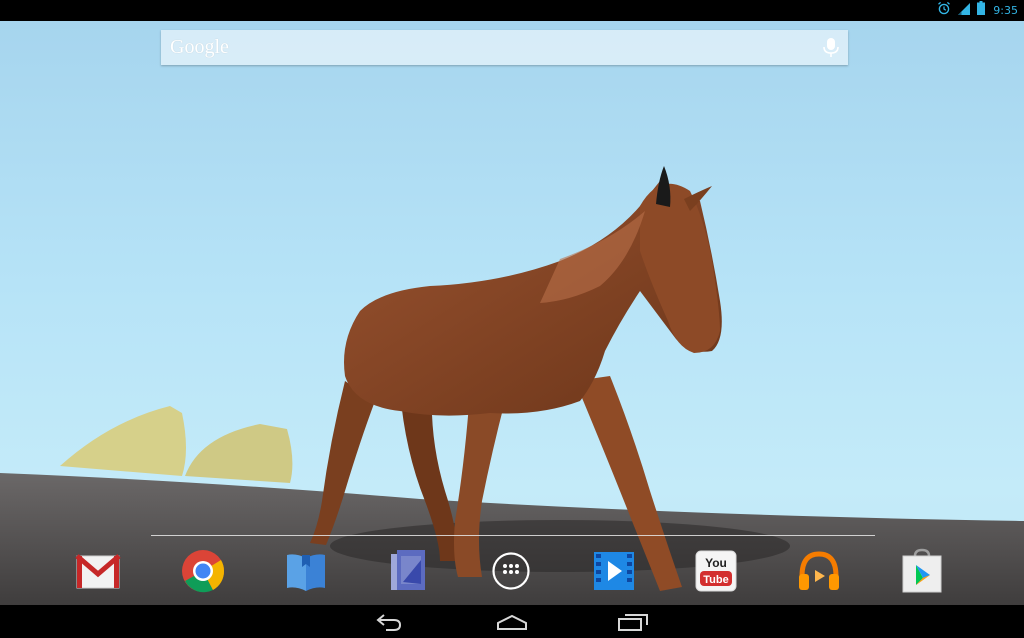  What do you see at coordinates (98, 571) in the screenshot?
I see `gmail-icon` at bounding box center [98, 571].